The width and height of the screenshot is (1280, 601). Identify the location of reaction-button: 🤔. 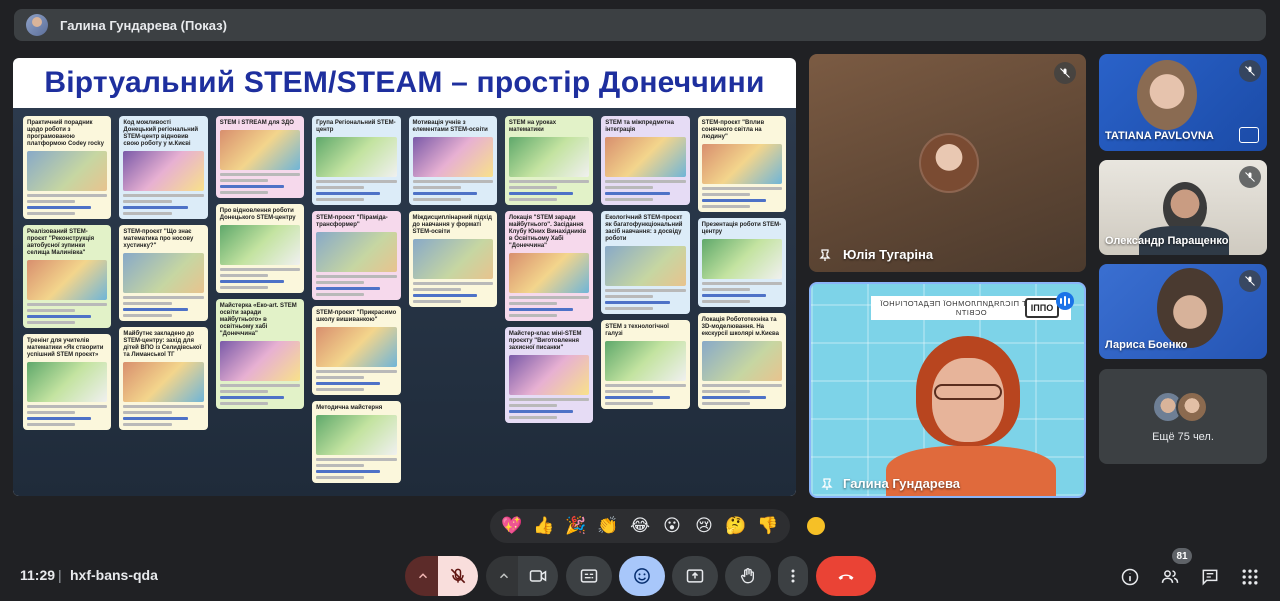
(736, 526).